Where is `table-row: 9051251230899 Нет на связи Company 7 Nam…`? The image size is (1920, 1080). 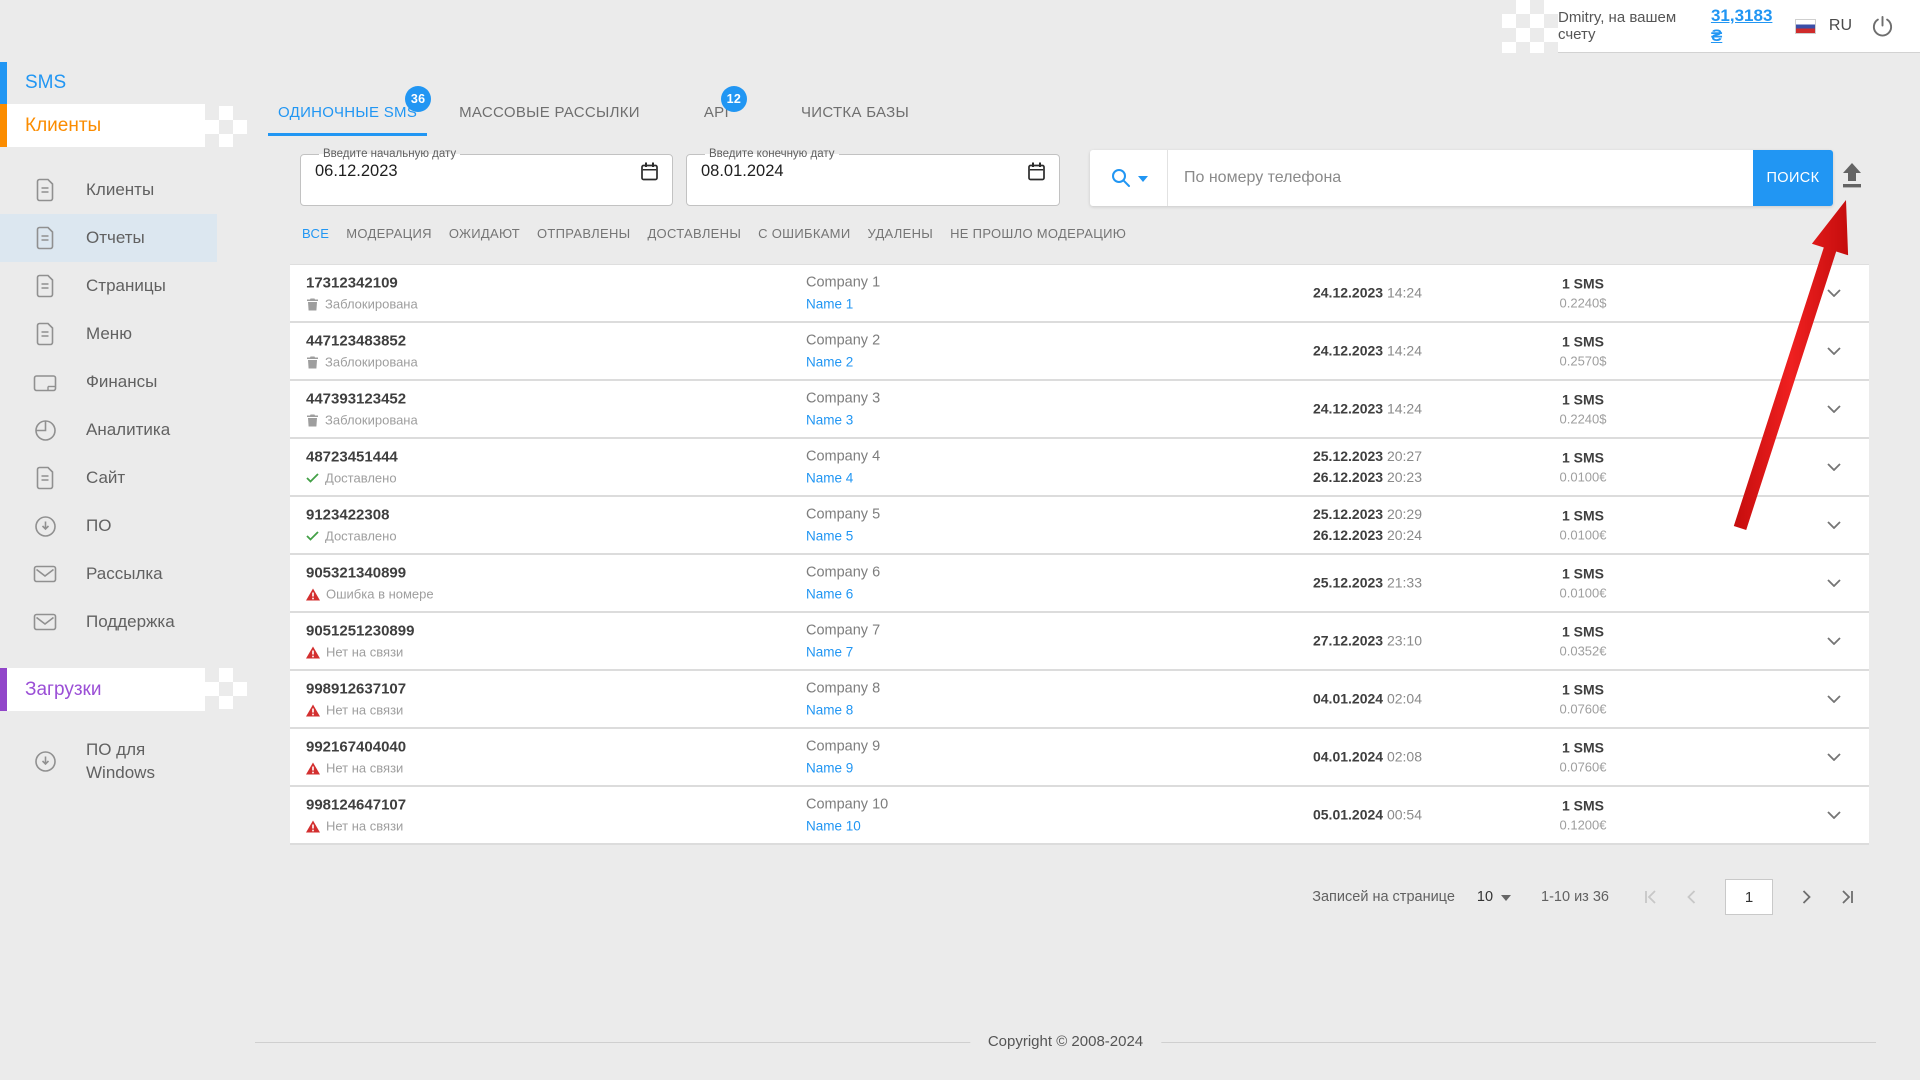 table-row: 9051251230899 Нет на связи Company 7 Nam… is located at coordinates (1079, 642).